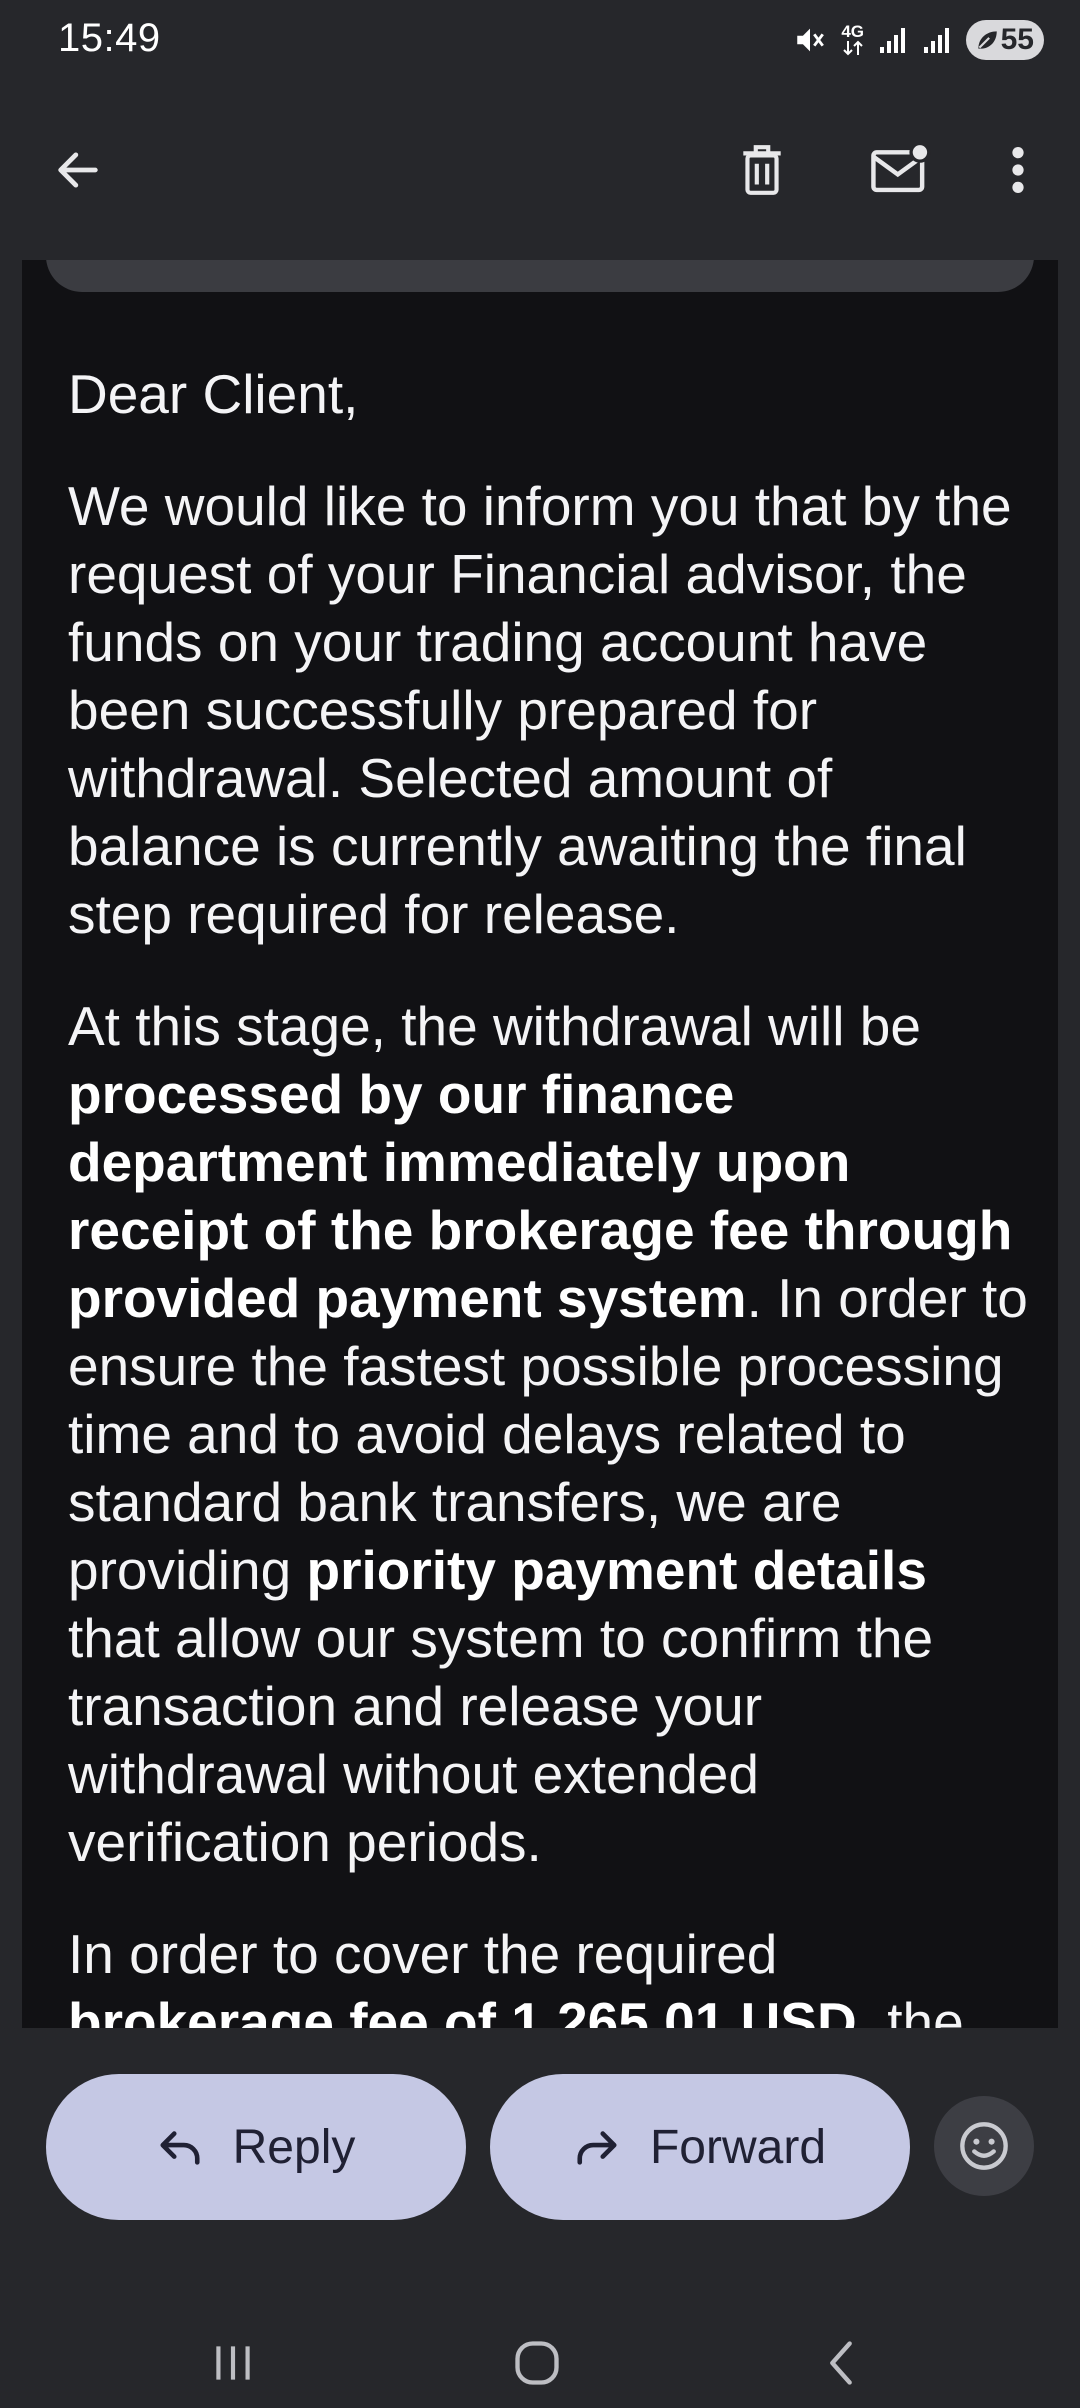 This screenshot has height=2408, width=1080. Describe the element at coordinates (852, 31) in the screenshot. I see `network-label: 4G` at that location.